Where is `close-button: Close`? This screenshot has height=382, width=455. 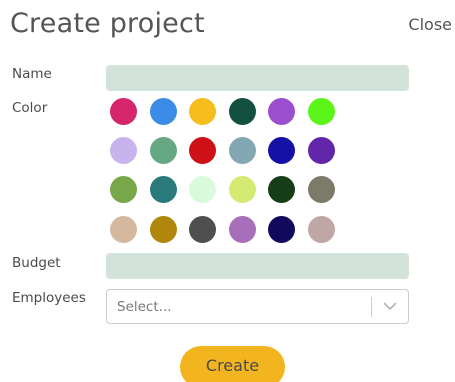 close-button: Close is located at coordinates (430, 24).